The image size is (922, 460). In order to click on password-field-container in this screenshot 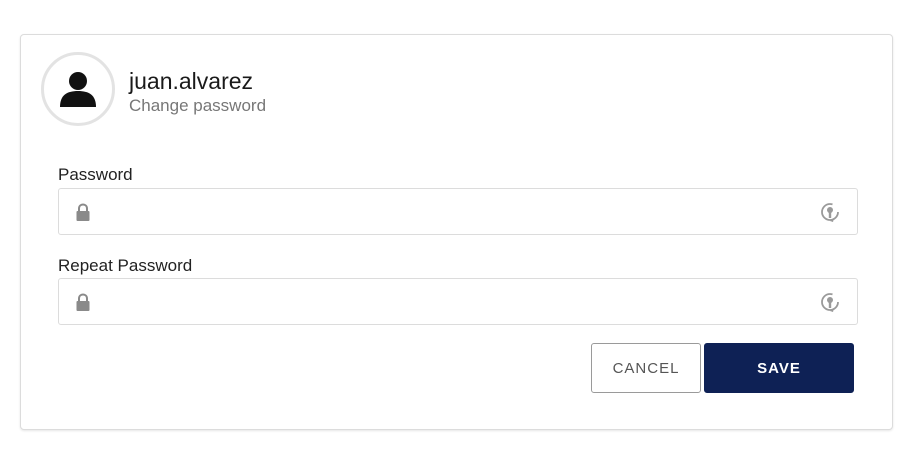, I will do `click(458, 212)`.